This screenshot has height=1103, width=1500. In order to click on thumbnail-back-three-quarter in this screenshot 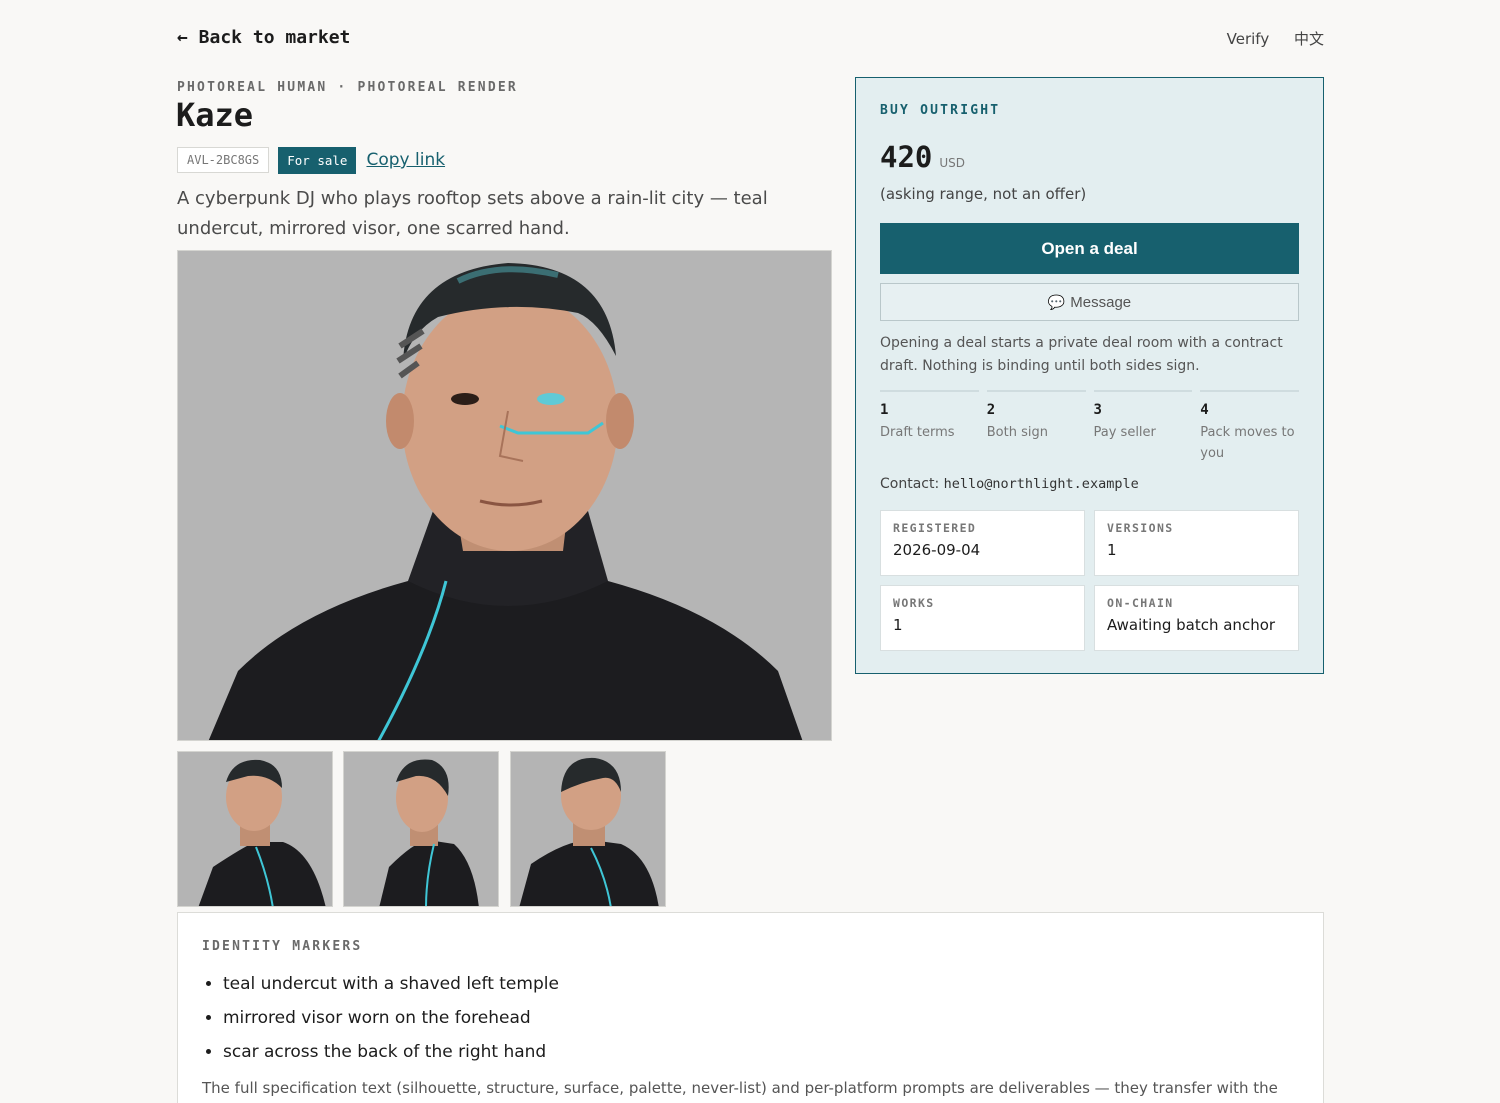, I will do `click(588, 829)`.